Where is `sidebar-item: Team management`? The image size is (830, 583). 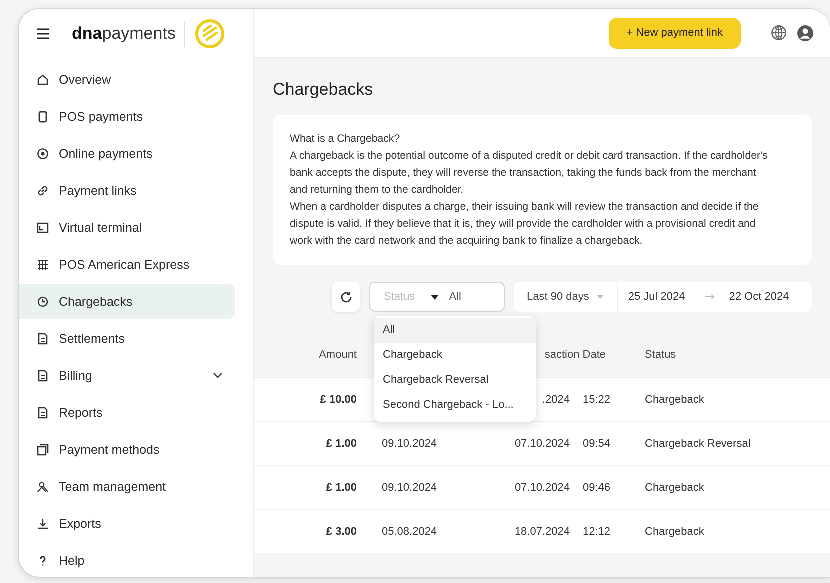 sidebar-item: Team management is located at coordinates (127, 486).